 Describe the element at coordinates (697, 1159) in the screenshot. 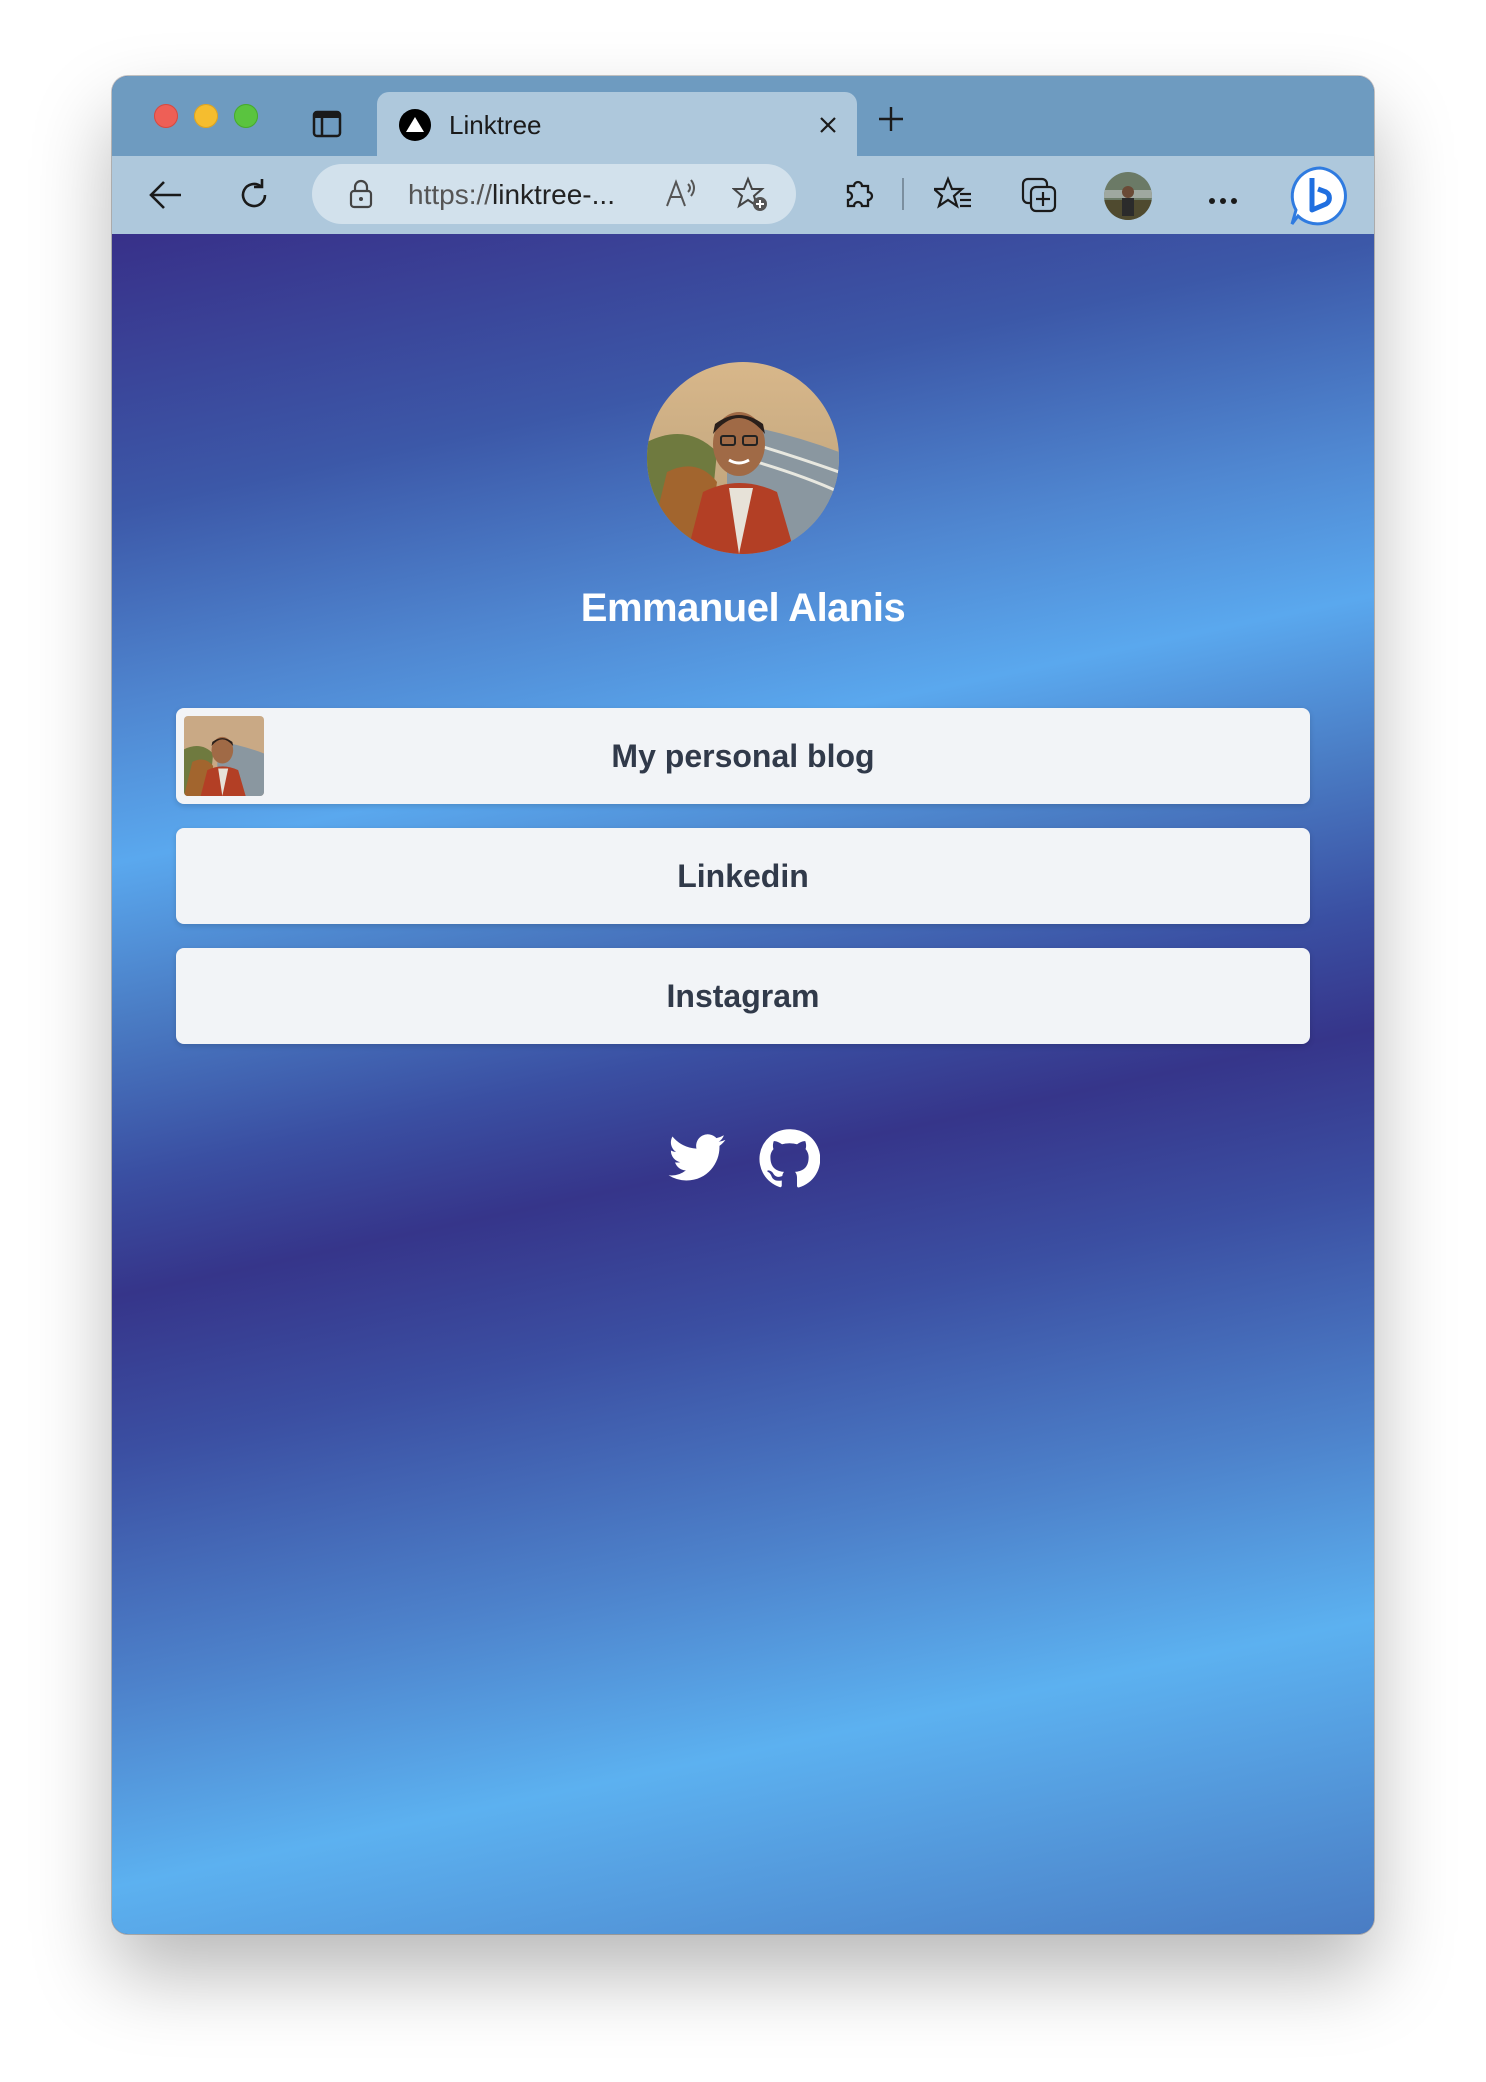

I see `twitter-icon` at that location.